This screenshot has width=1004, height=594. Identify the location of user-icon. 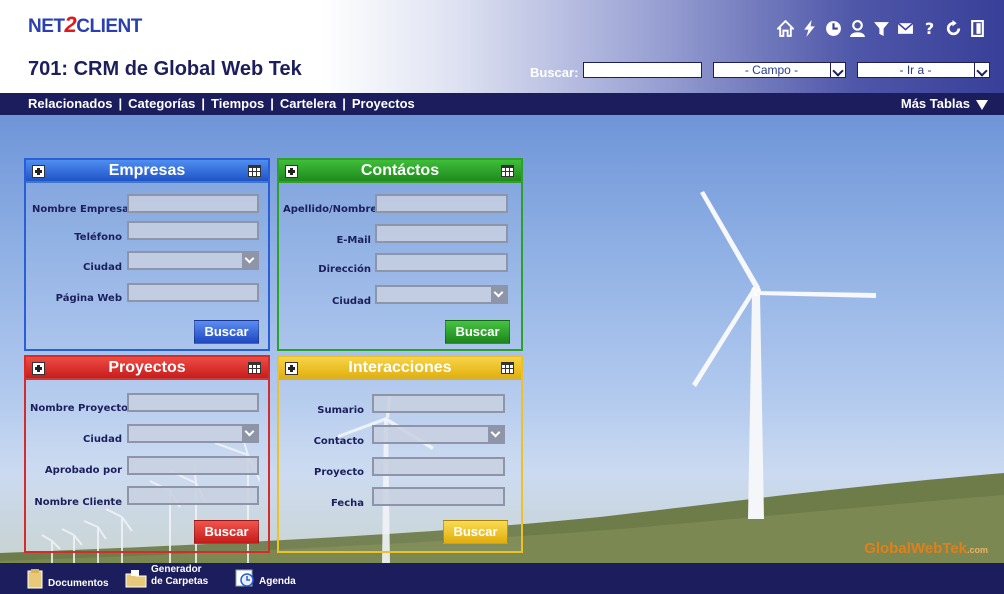
(857, 28).